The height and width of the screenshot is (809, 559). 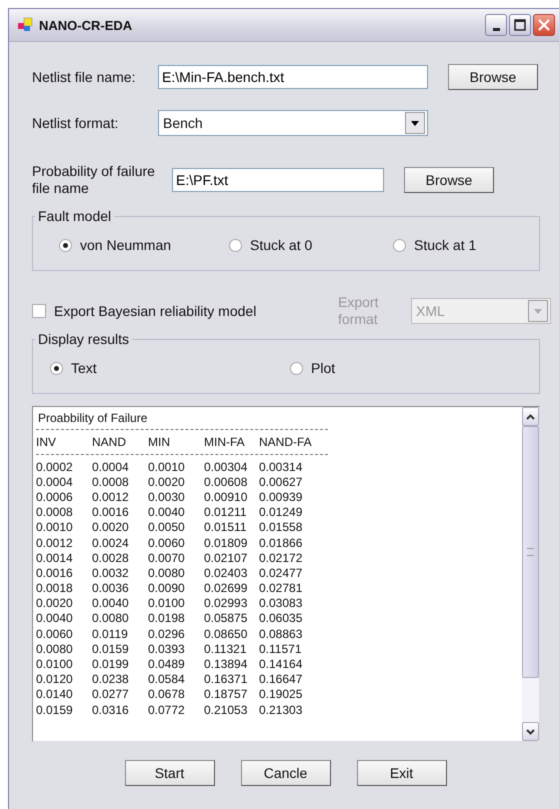 What do you see at coordinates (281, 618) in the screenshot?
I see `table-cell-text: 0.06035` at bounding box center [281, 618].